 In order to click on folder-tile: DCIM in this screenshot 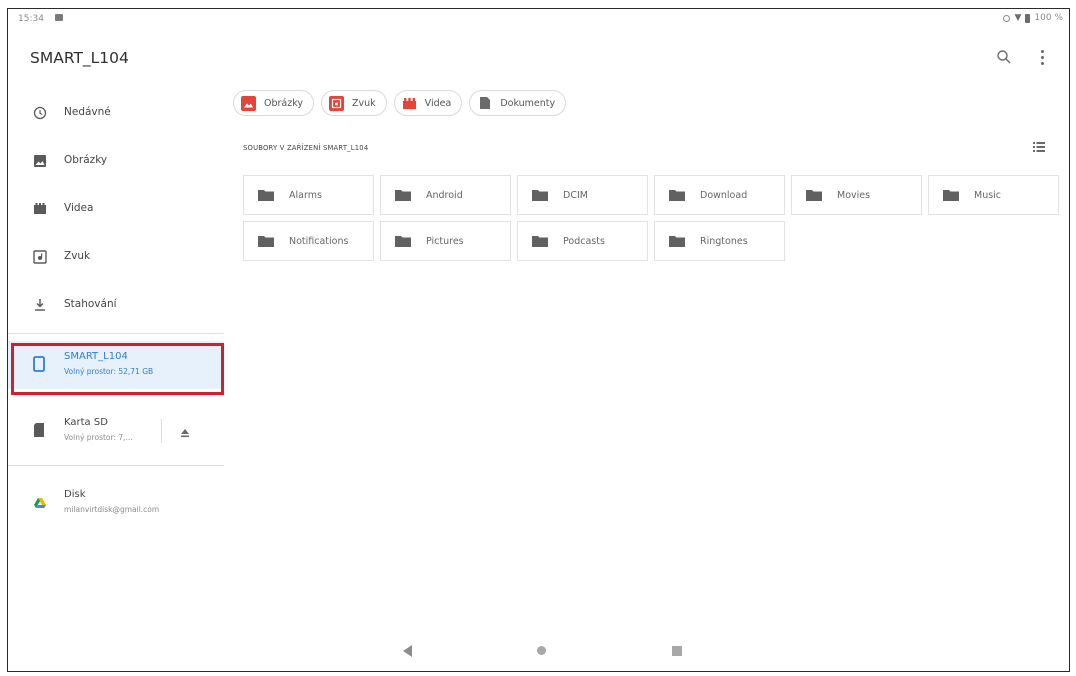, I will do `click(582, 195)`.